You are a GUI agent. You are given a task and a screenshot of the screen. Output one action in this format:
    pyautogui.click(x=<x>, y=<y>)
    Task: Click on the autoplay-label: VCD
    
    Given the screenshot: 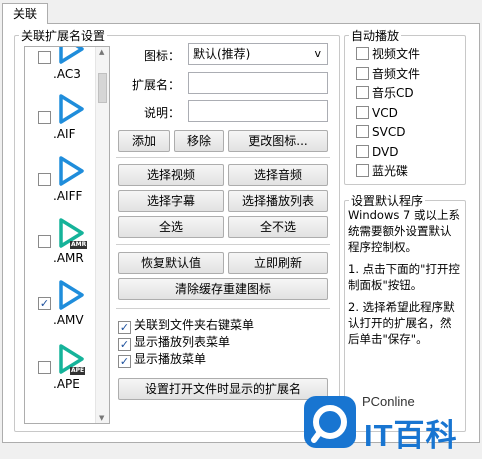 What is the action you would take?
    pyautogui.click(x=385, y=112)
    